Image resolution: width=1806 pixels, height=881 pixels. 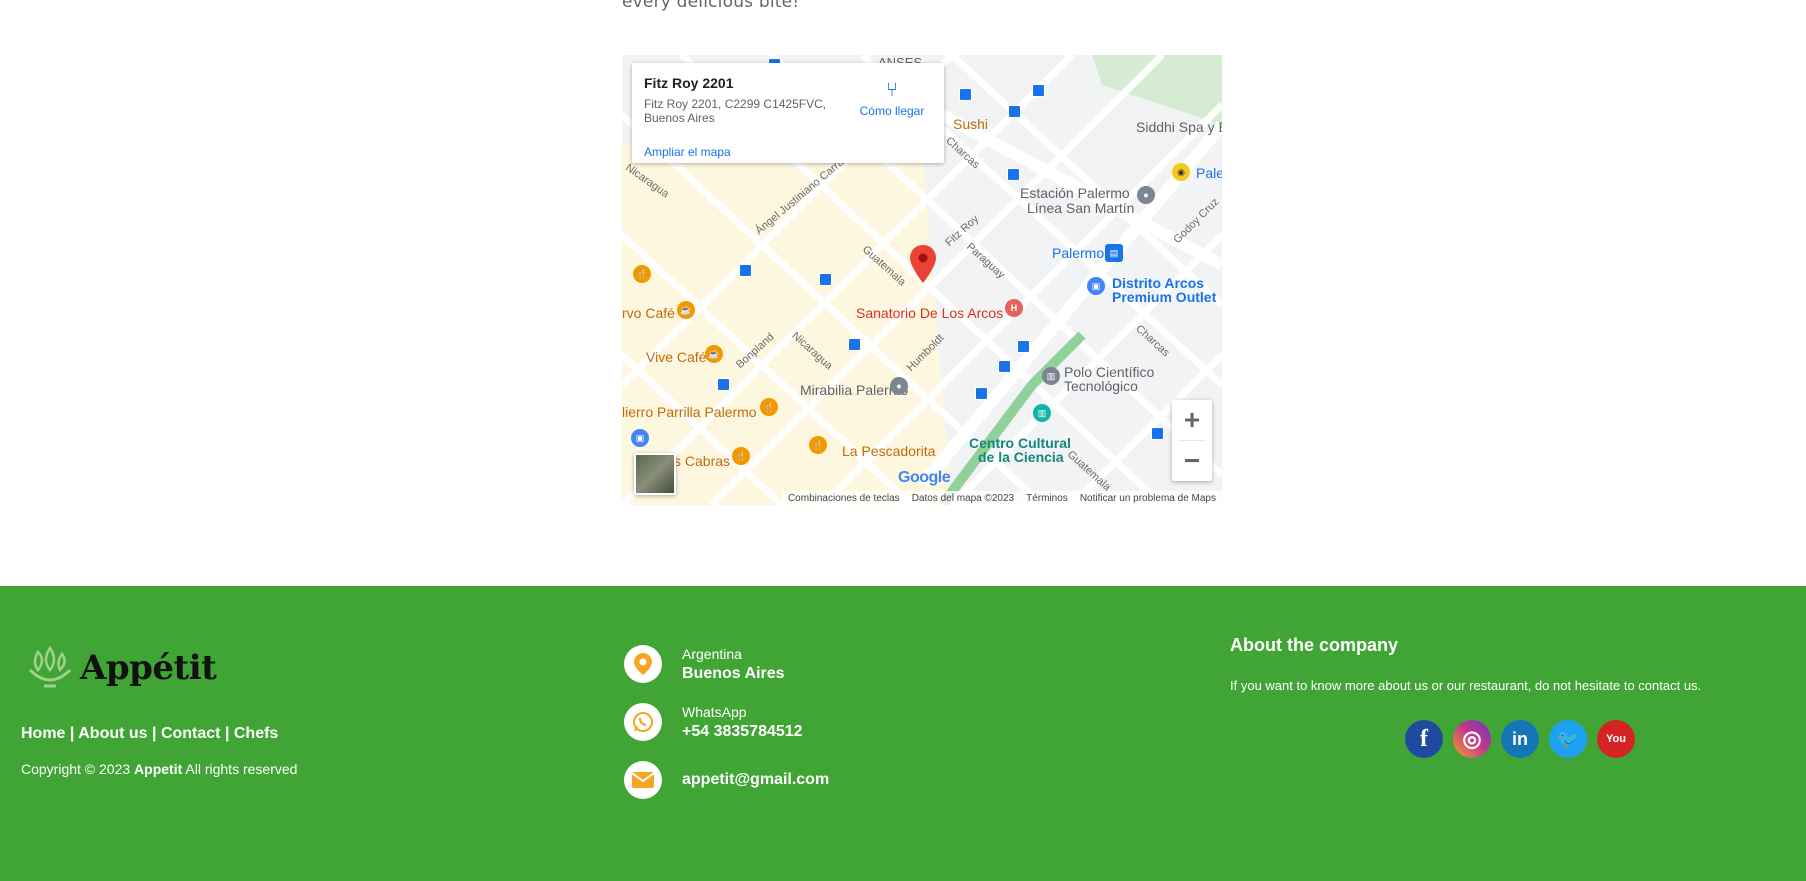 What do you see at coordinates (755, 780) in the screenshot?
I see `email-address: appetit@gmail.com` at bounding box center [755, 780].